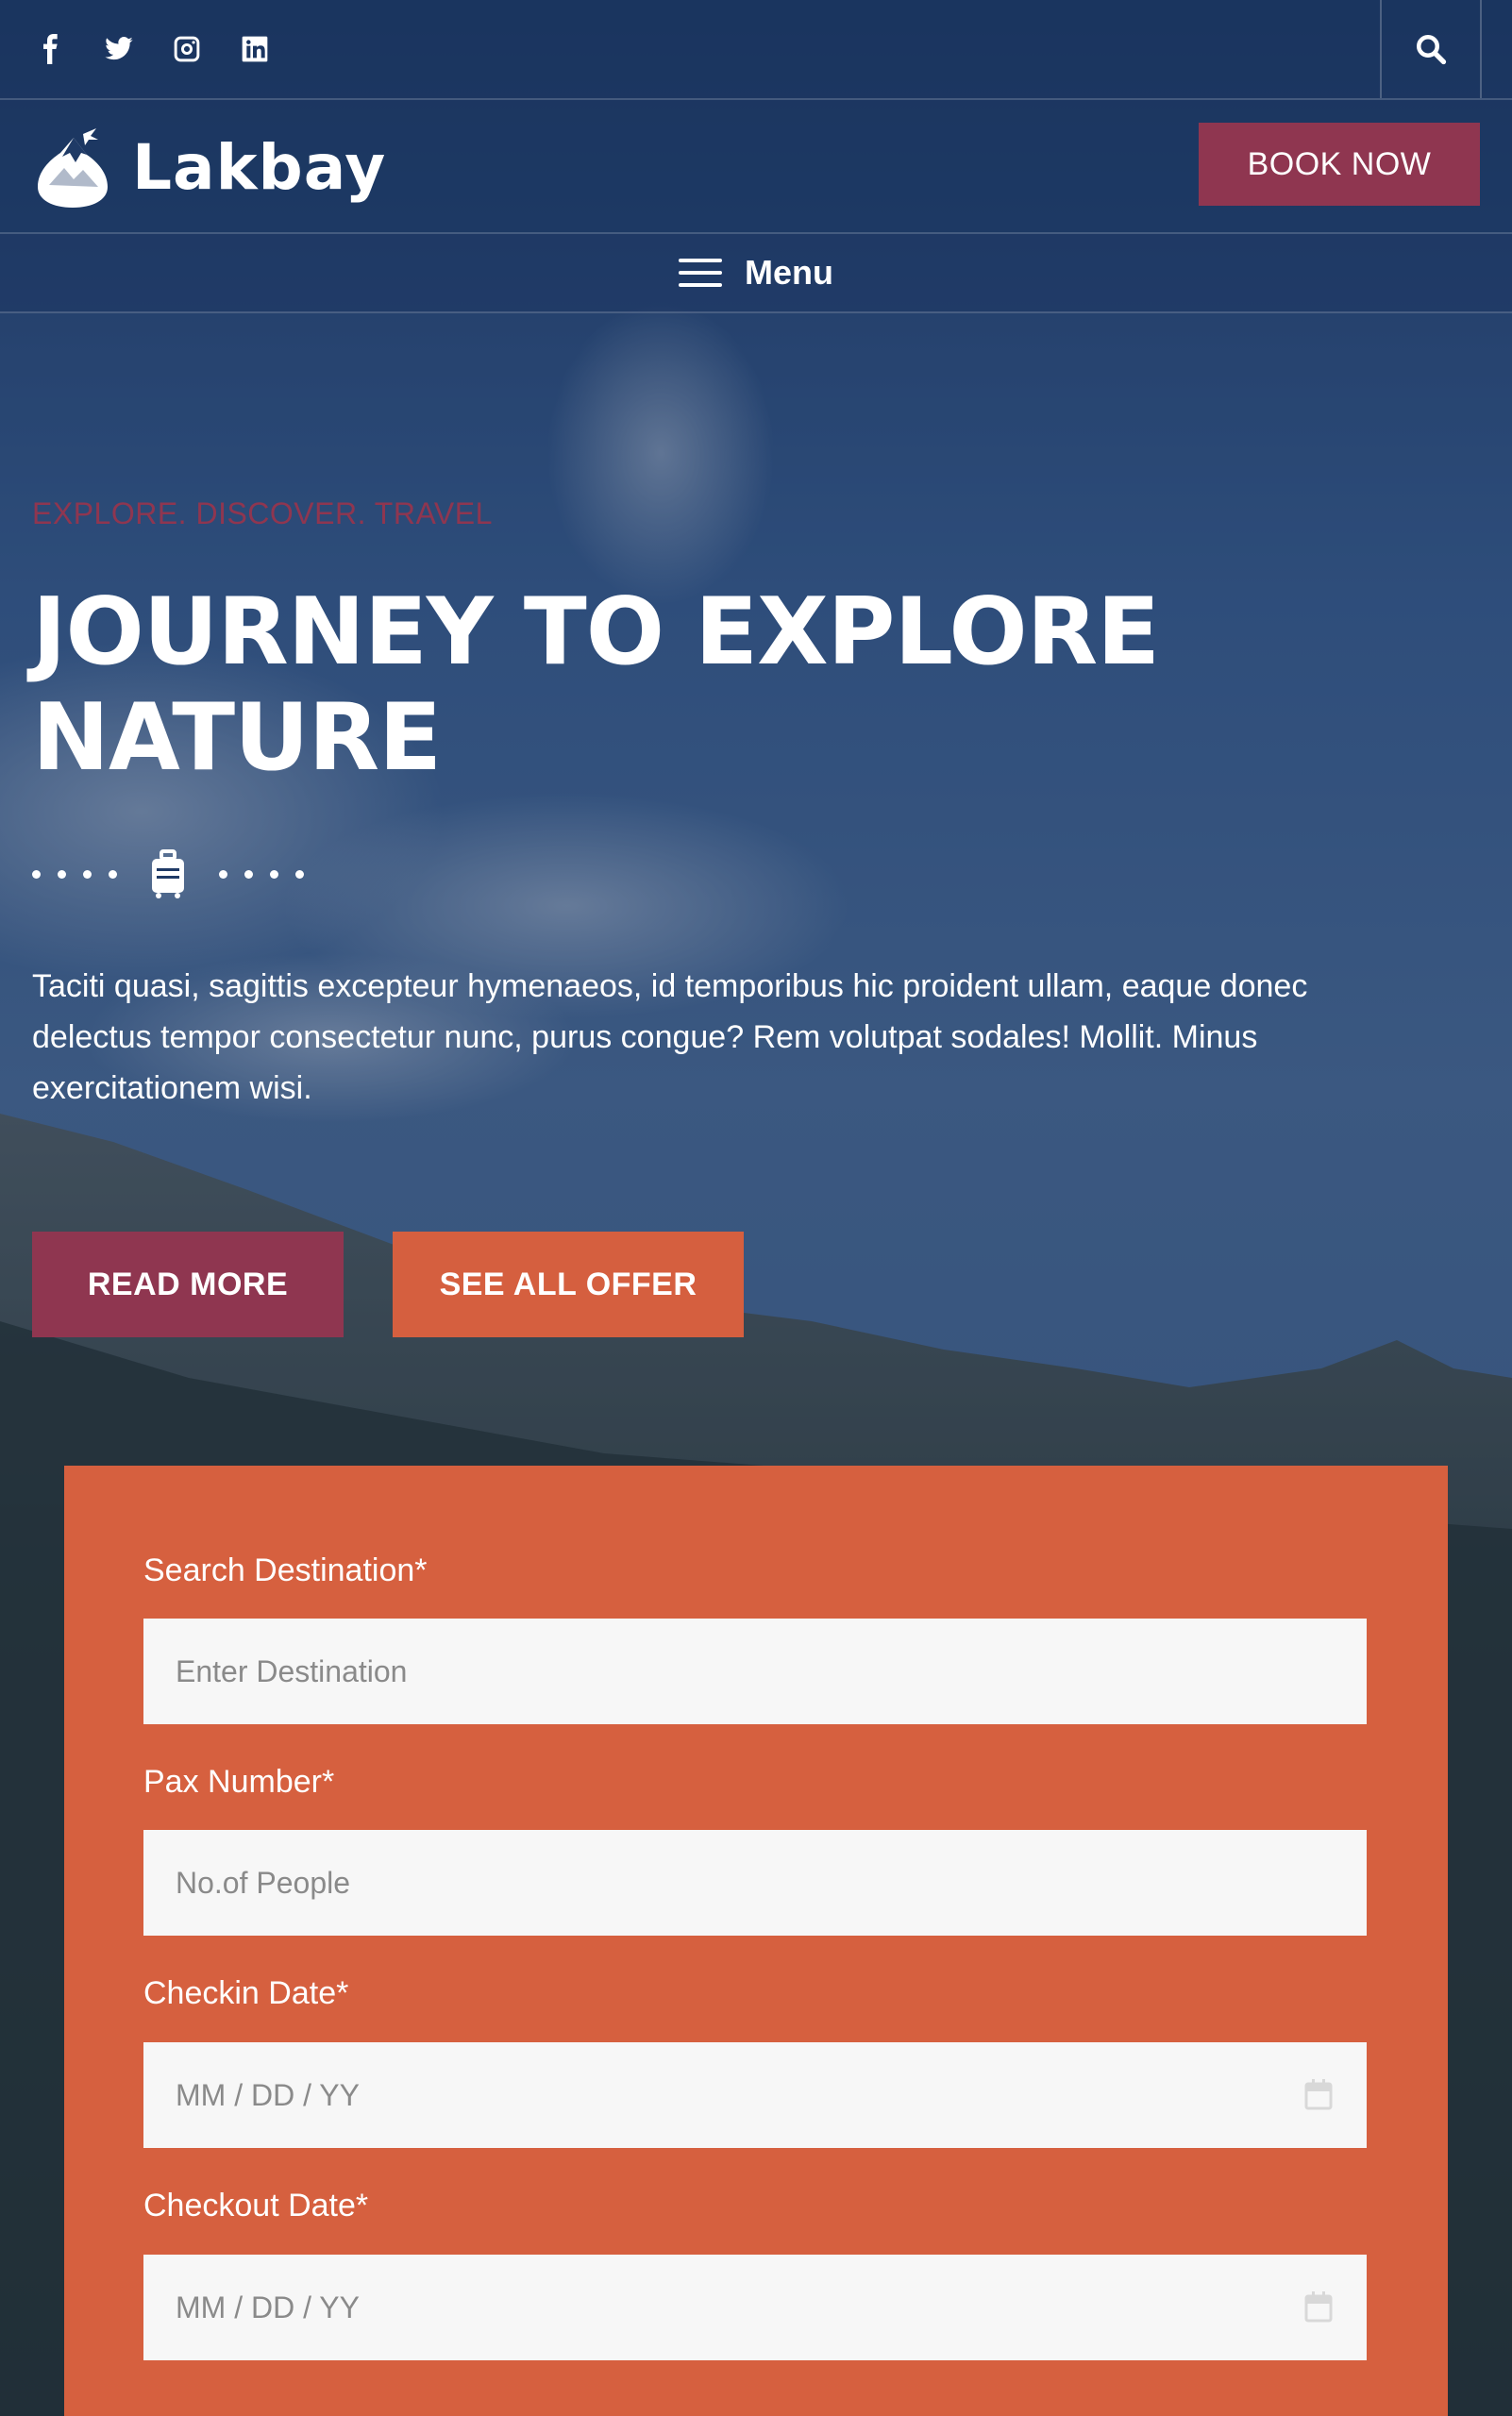 This screenshot has height=2416, width=1512. What do you see at coordinates (755, 1883) in the screenshot?
I see `pax-input: No.of People` at bounding box center [755, 1883].